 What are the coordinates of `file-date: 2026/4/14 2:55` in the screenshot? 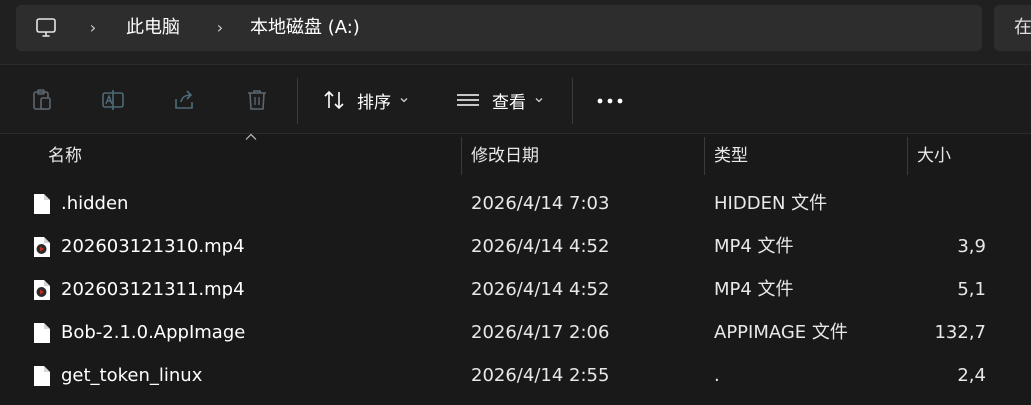 It's located at (540, 375).